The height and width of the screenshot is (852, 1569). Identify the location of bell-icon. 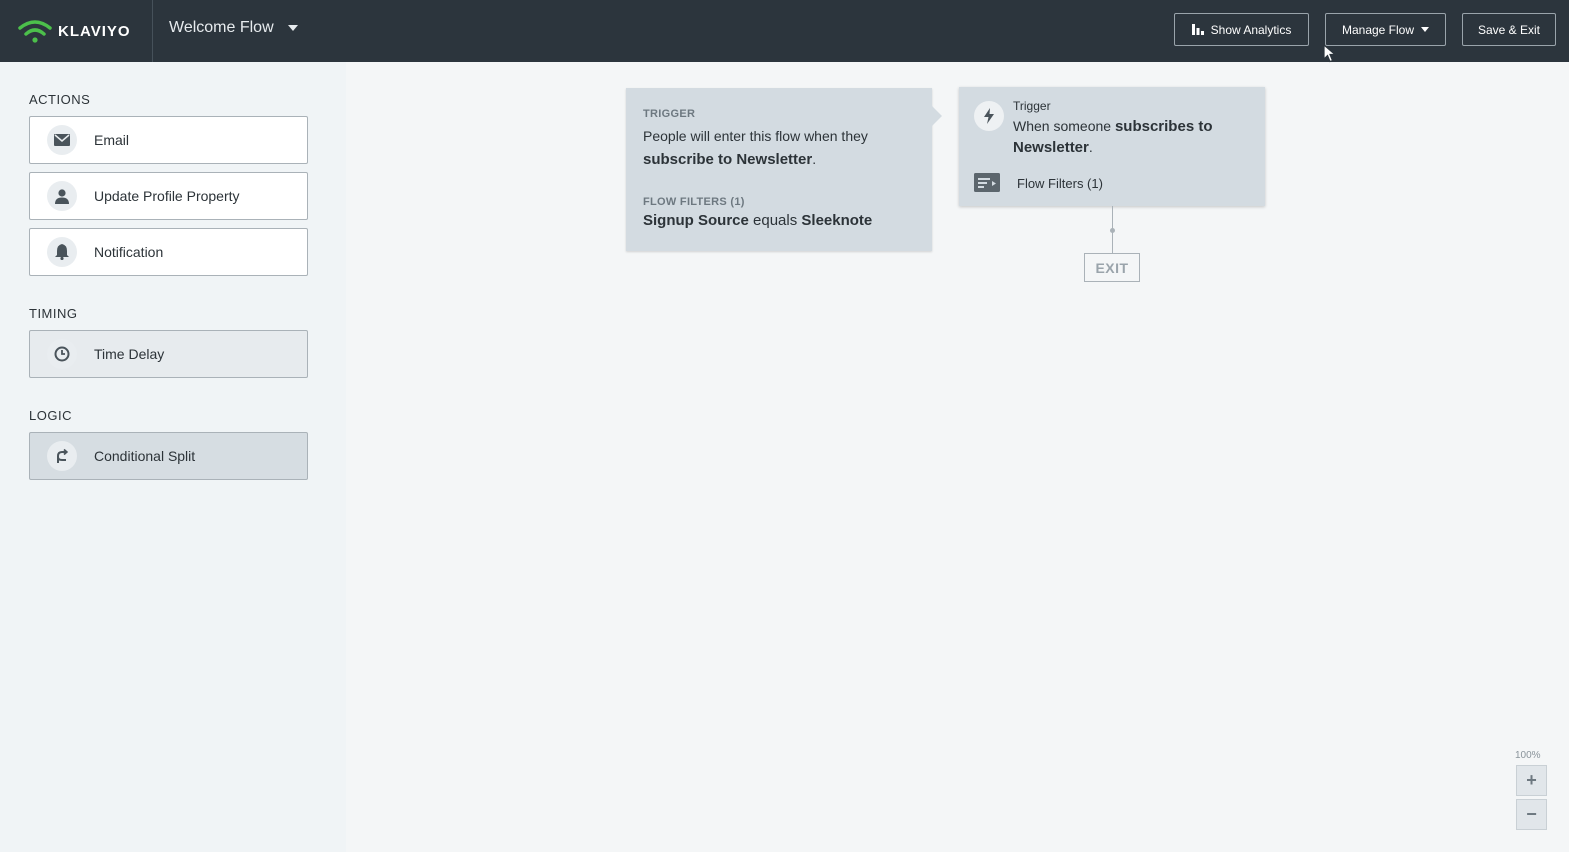
(62, 252).